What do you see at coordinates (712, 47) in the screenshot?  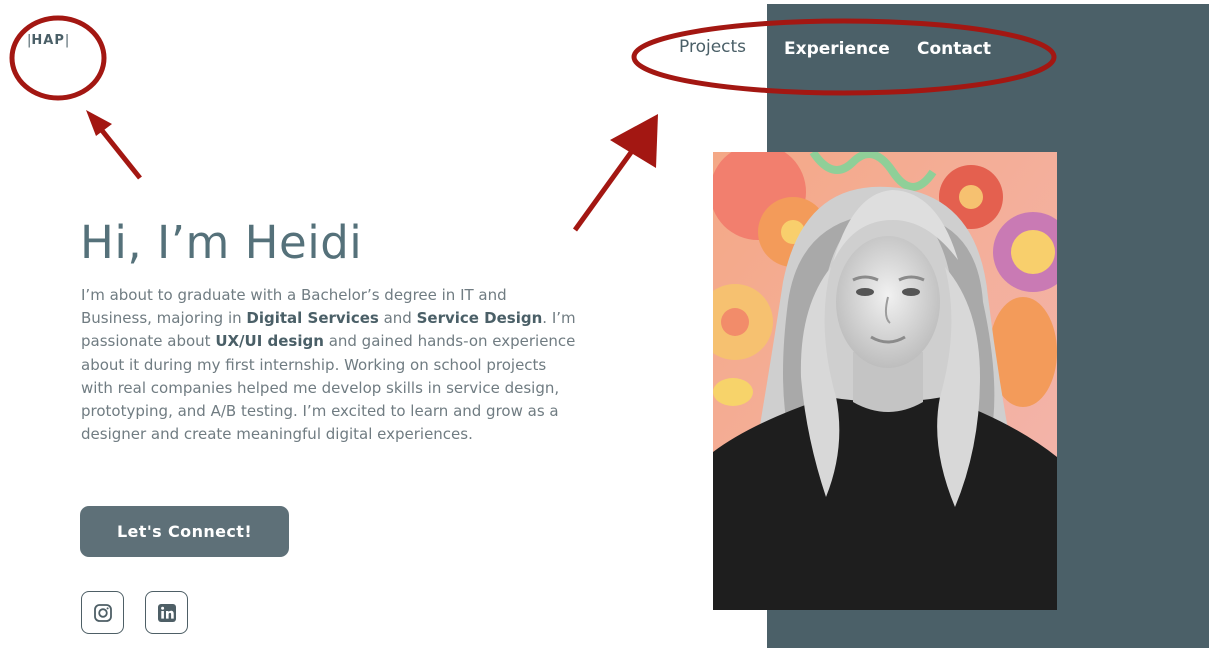 I see `nav-projects: Projects` at bounding box center [712, 47].